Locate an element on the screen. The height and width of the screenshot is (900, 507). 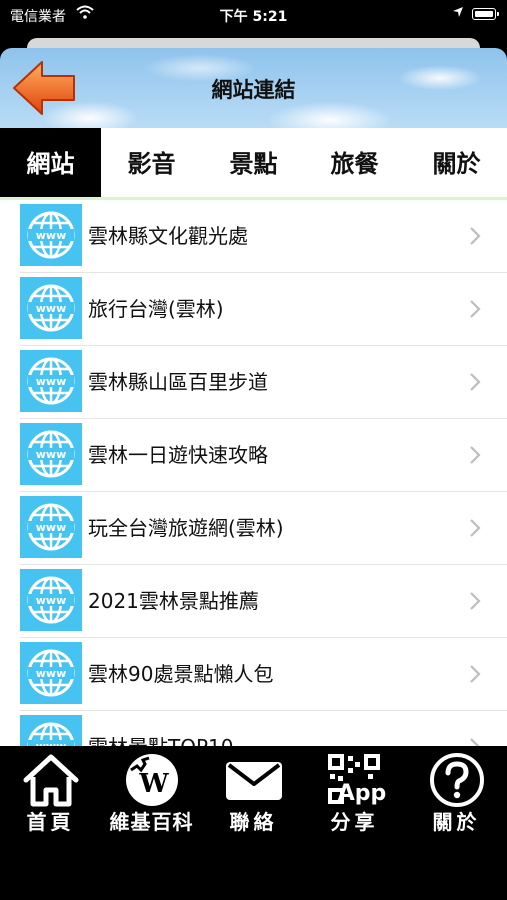
page-title: 網站連結 is located at coordinates (253, 90).